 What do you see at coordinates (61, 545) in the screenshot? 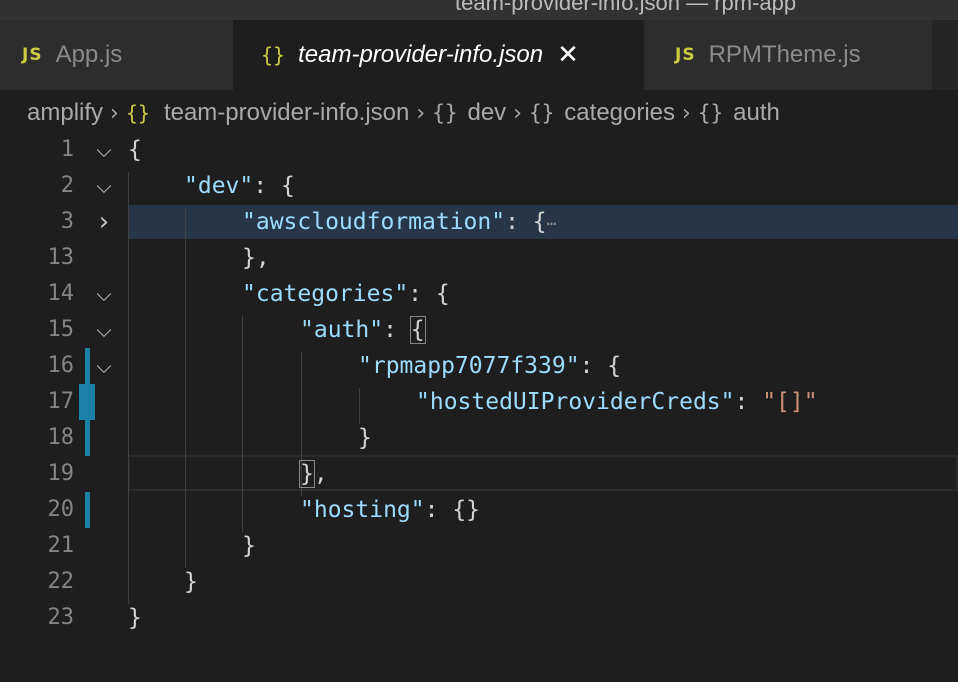
I see `line-number: 21` at bounding box center [61, 545].